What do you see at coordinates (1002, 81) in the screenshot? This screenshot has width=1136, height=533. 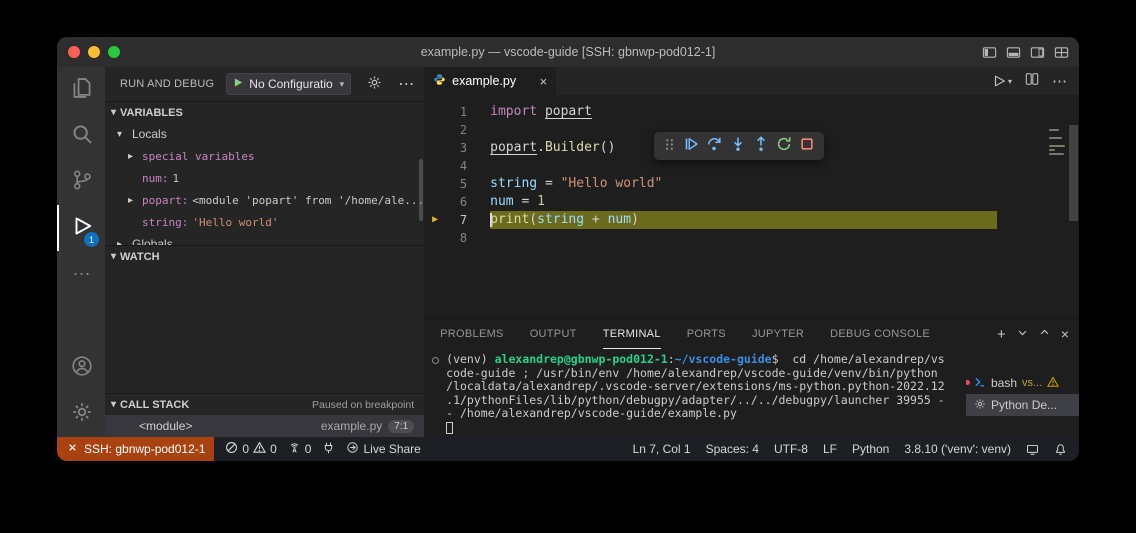 I see `run-python-file-icon: ▾` at bounding box center [1002, 81].